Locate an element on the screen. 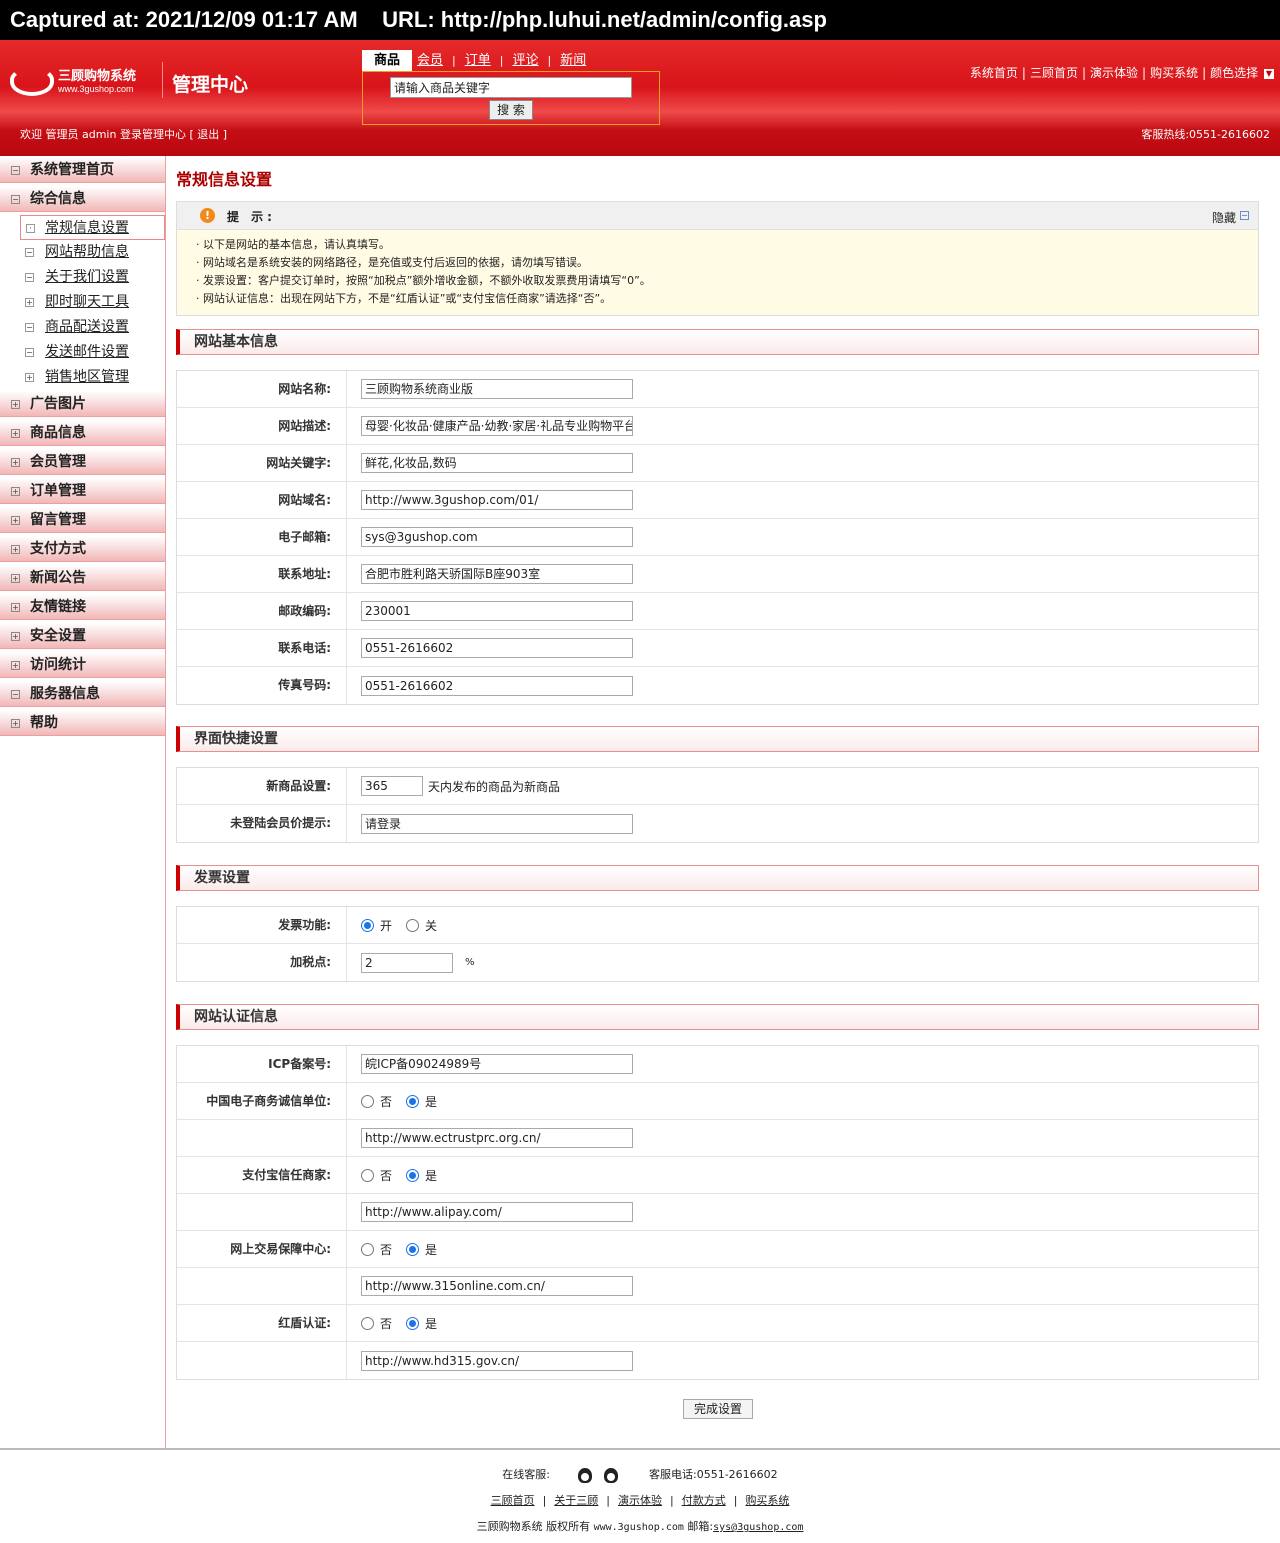 This screenshot has height=1543, width=1280. link-system-home: 系统首页 is located at coordinates (994, 73).